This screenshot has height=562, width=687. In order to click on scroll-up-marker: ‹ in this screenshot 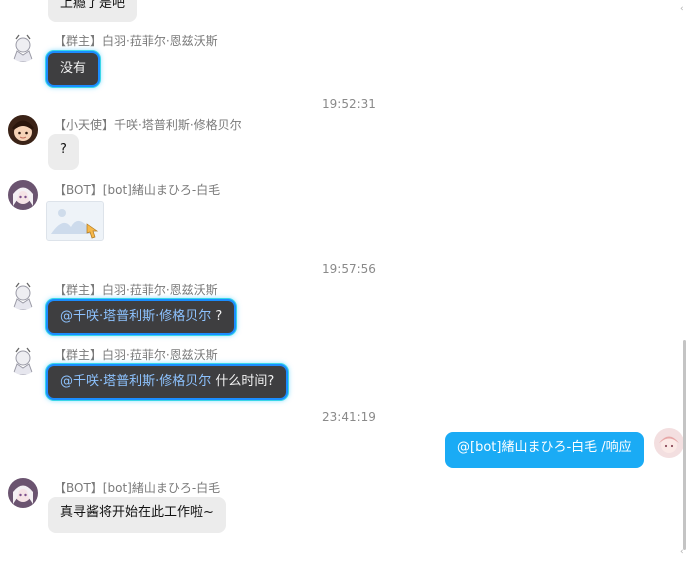, I will do `click(682, 9)`.